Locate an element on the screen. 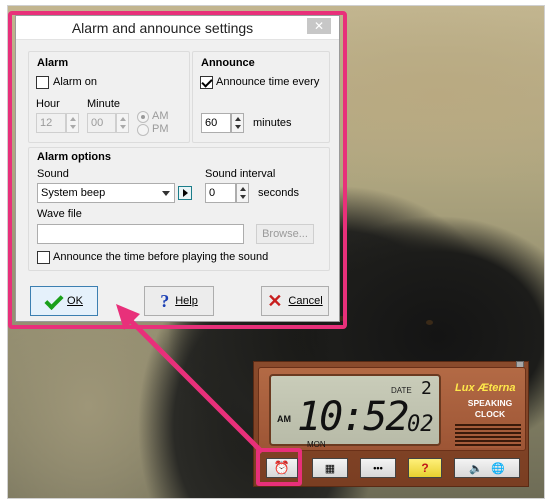 This screenshot has height=504, width=550. speaker-globe-button: 🔈 🌐 is located at coordinates (487, 468).